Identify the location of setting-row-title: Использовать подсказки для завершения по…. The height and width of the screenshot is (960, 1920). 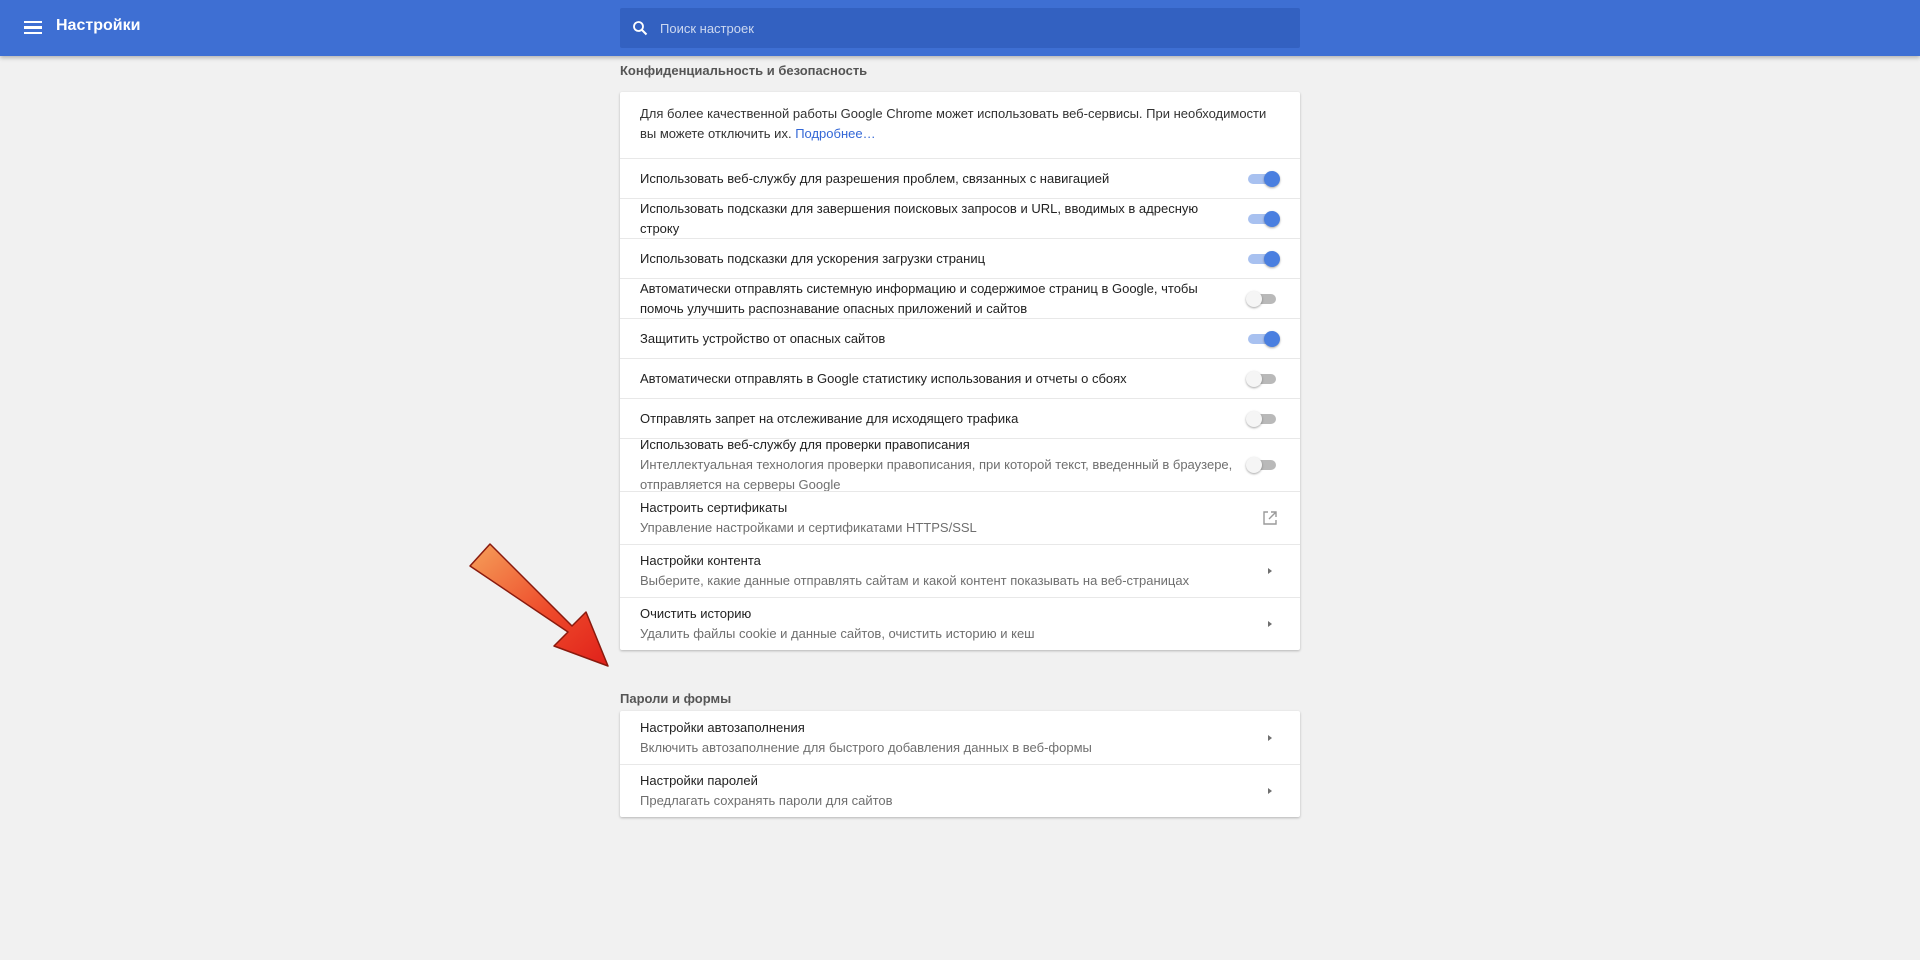
(919, 218).